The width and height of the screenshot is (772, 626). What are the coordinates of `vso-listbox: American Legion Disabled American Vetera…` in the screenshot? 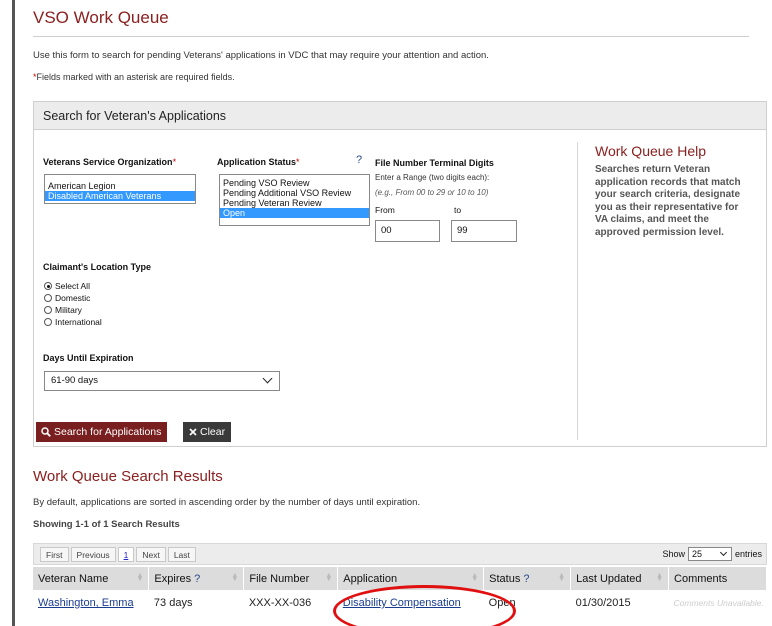 It's located at (120, 189).